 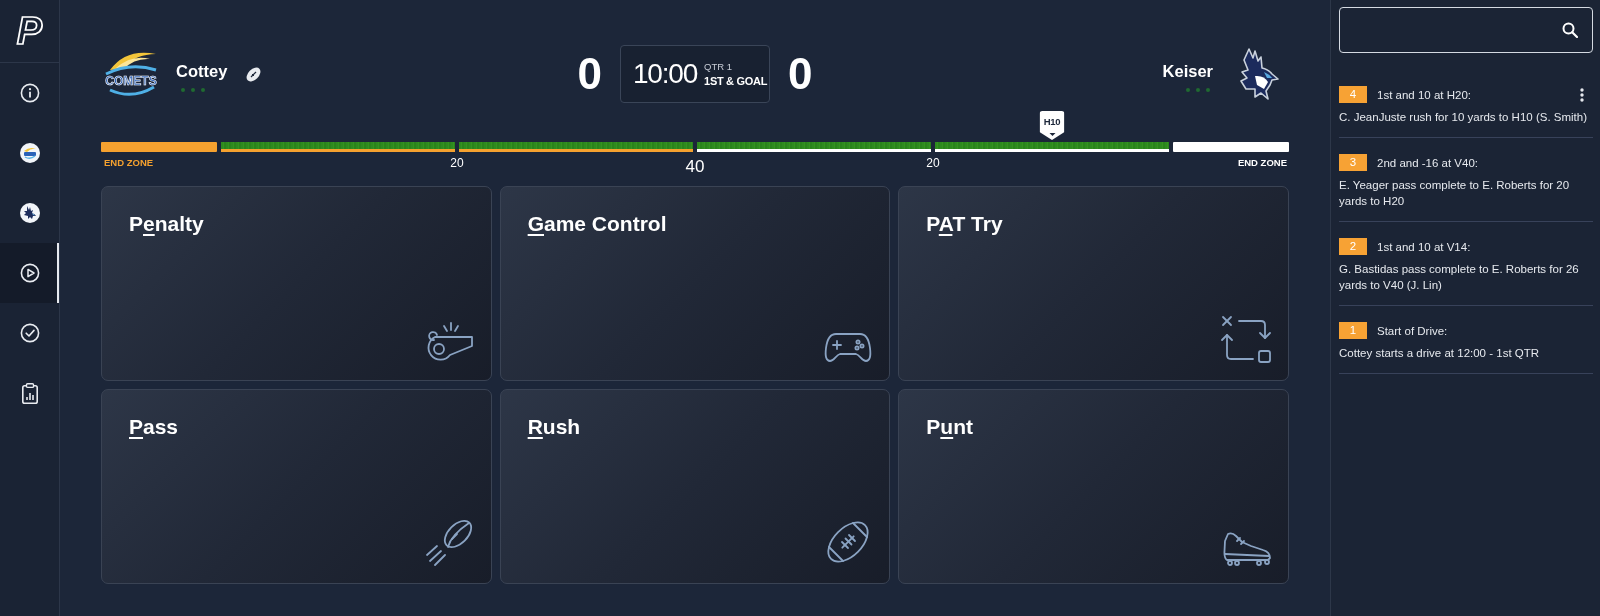 What do you see at coordinates (1258, 74) in the screenshot?
I see `eagle-logo` at bounding box center [1258, 74].